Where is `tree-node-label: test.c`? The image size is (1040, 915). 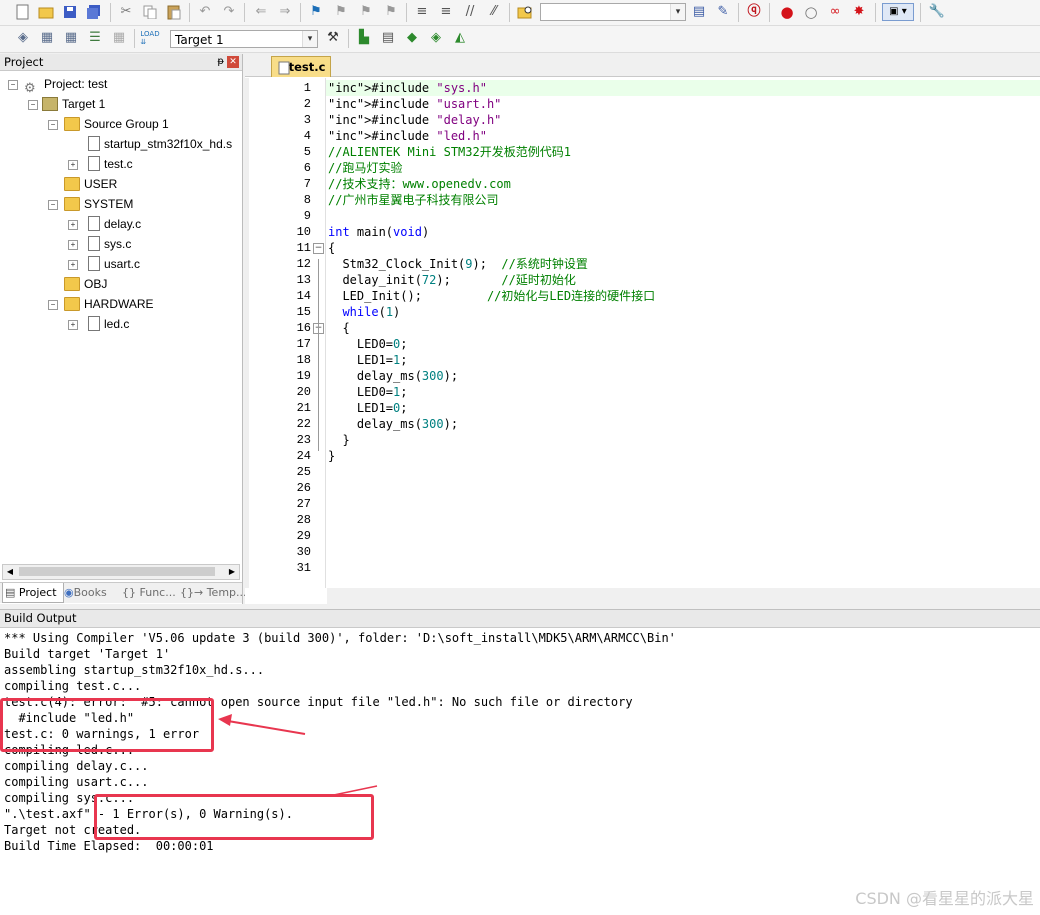
tree-node-label: test.c is located at coordinates (118, 164).